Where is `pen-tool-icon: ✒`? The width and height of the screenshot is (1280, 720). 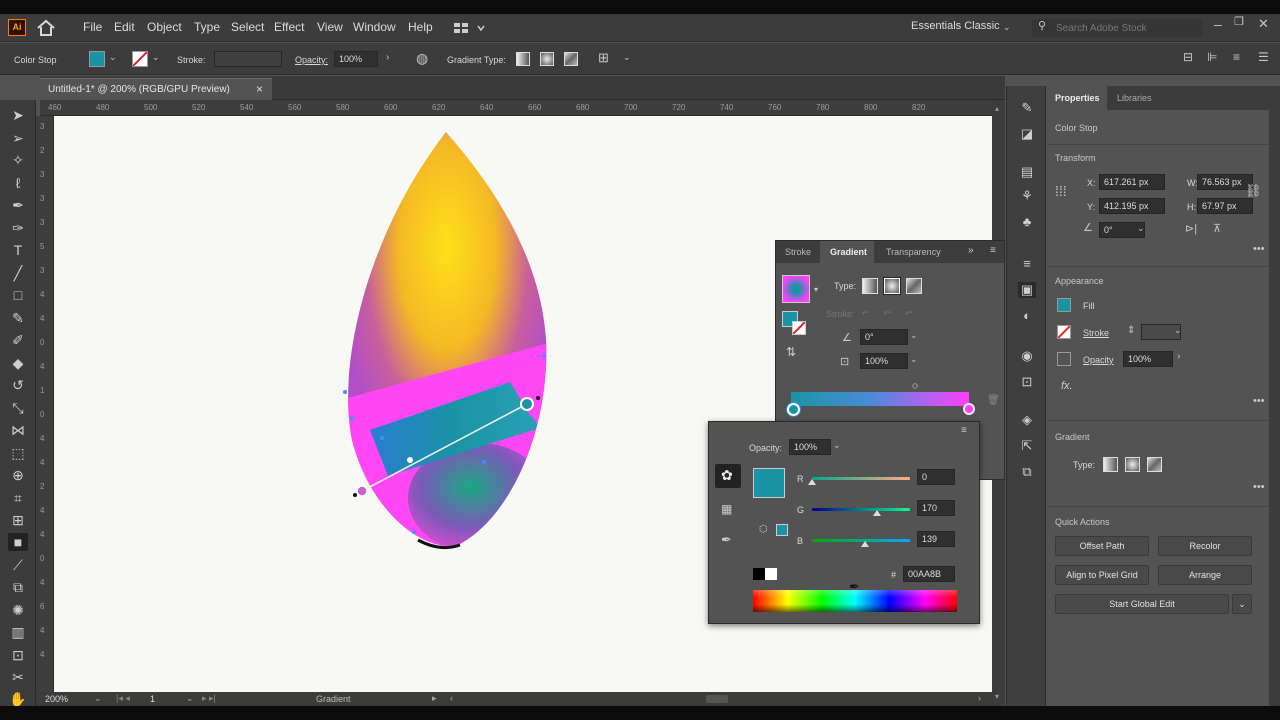
pen-tool-icon: ✒ is located at coordinates (18, 205).